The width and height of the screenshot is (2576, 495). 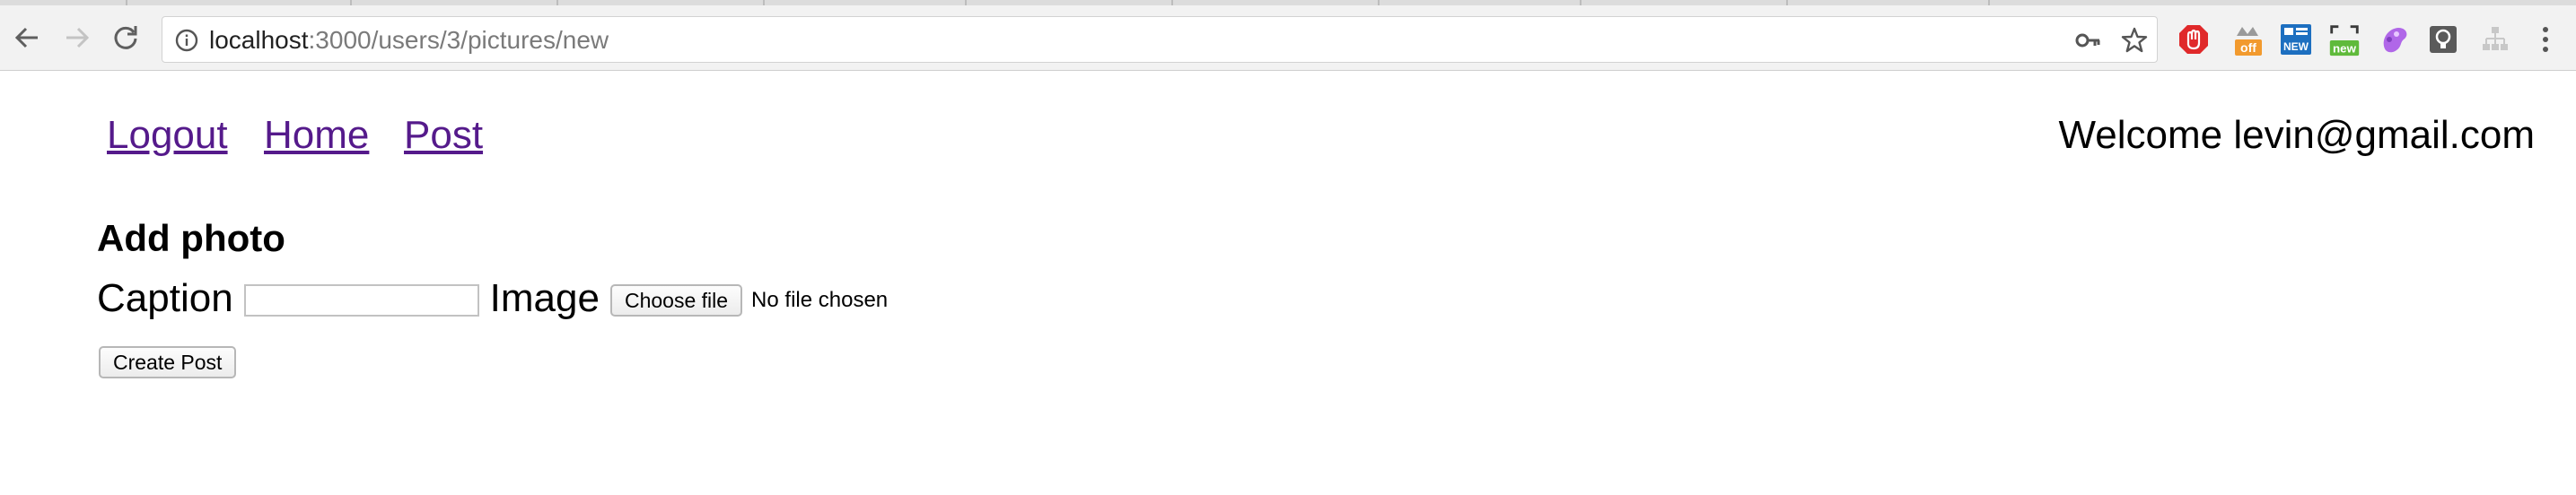 I want to click on reload-button, so click(x=125, y=37).